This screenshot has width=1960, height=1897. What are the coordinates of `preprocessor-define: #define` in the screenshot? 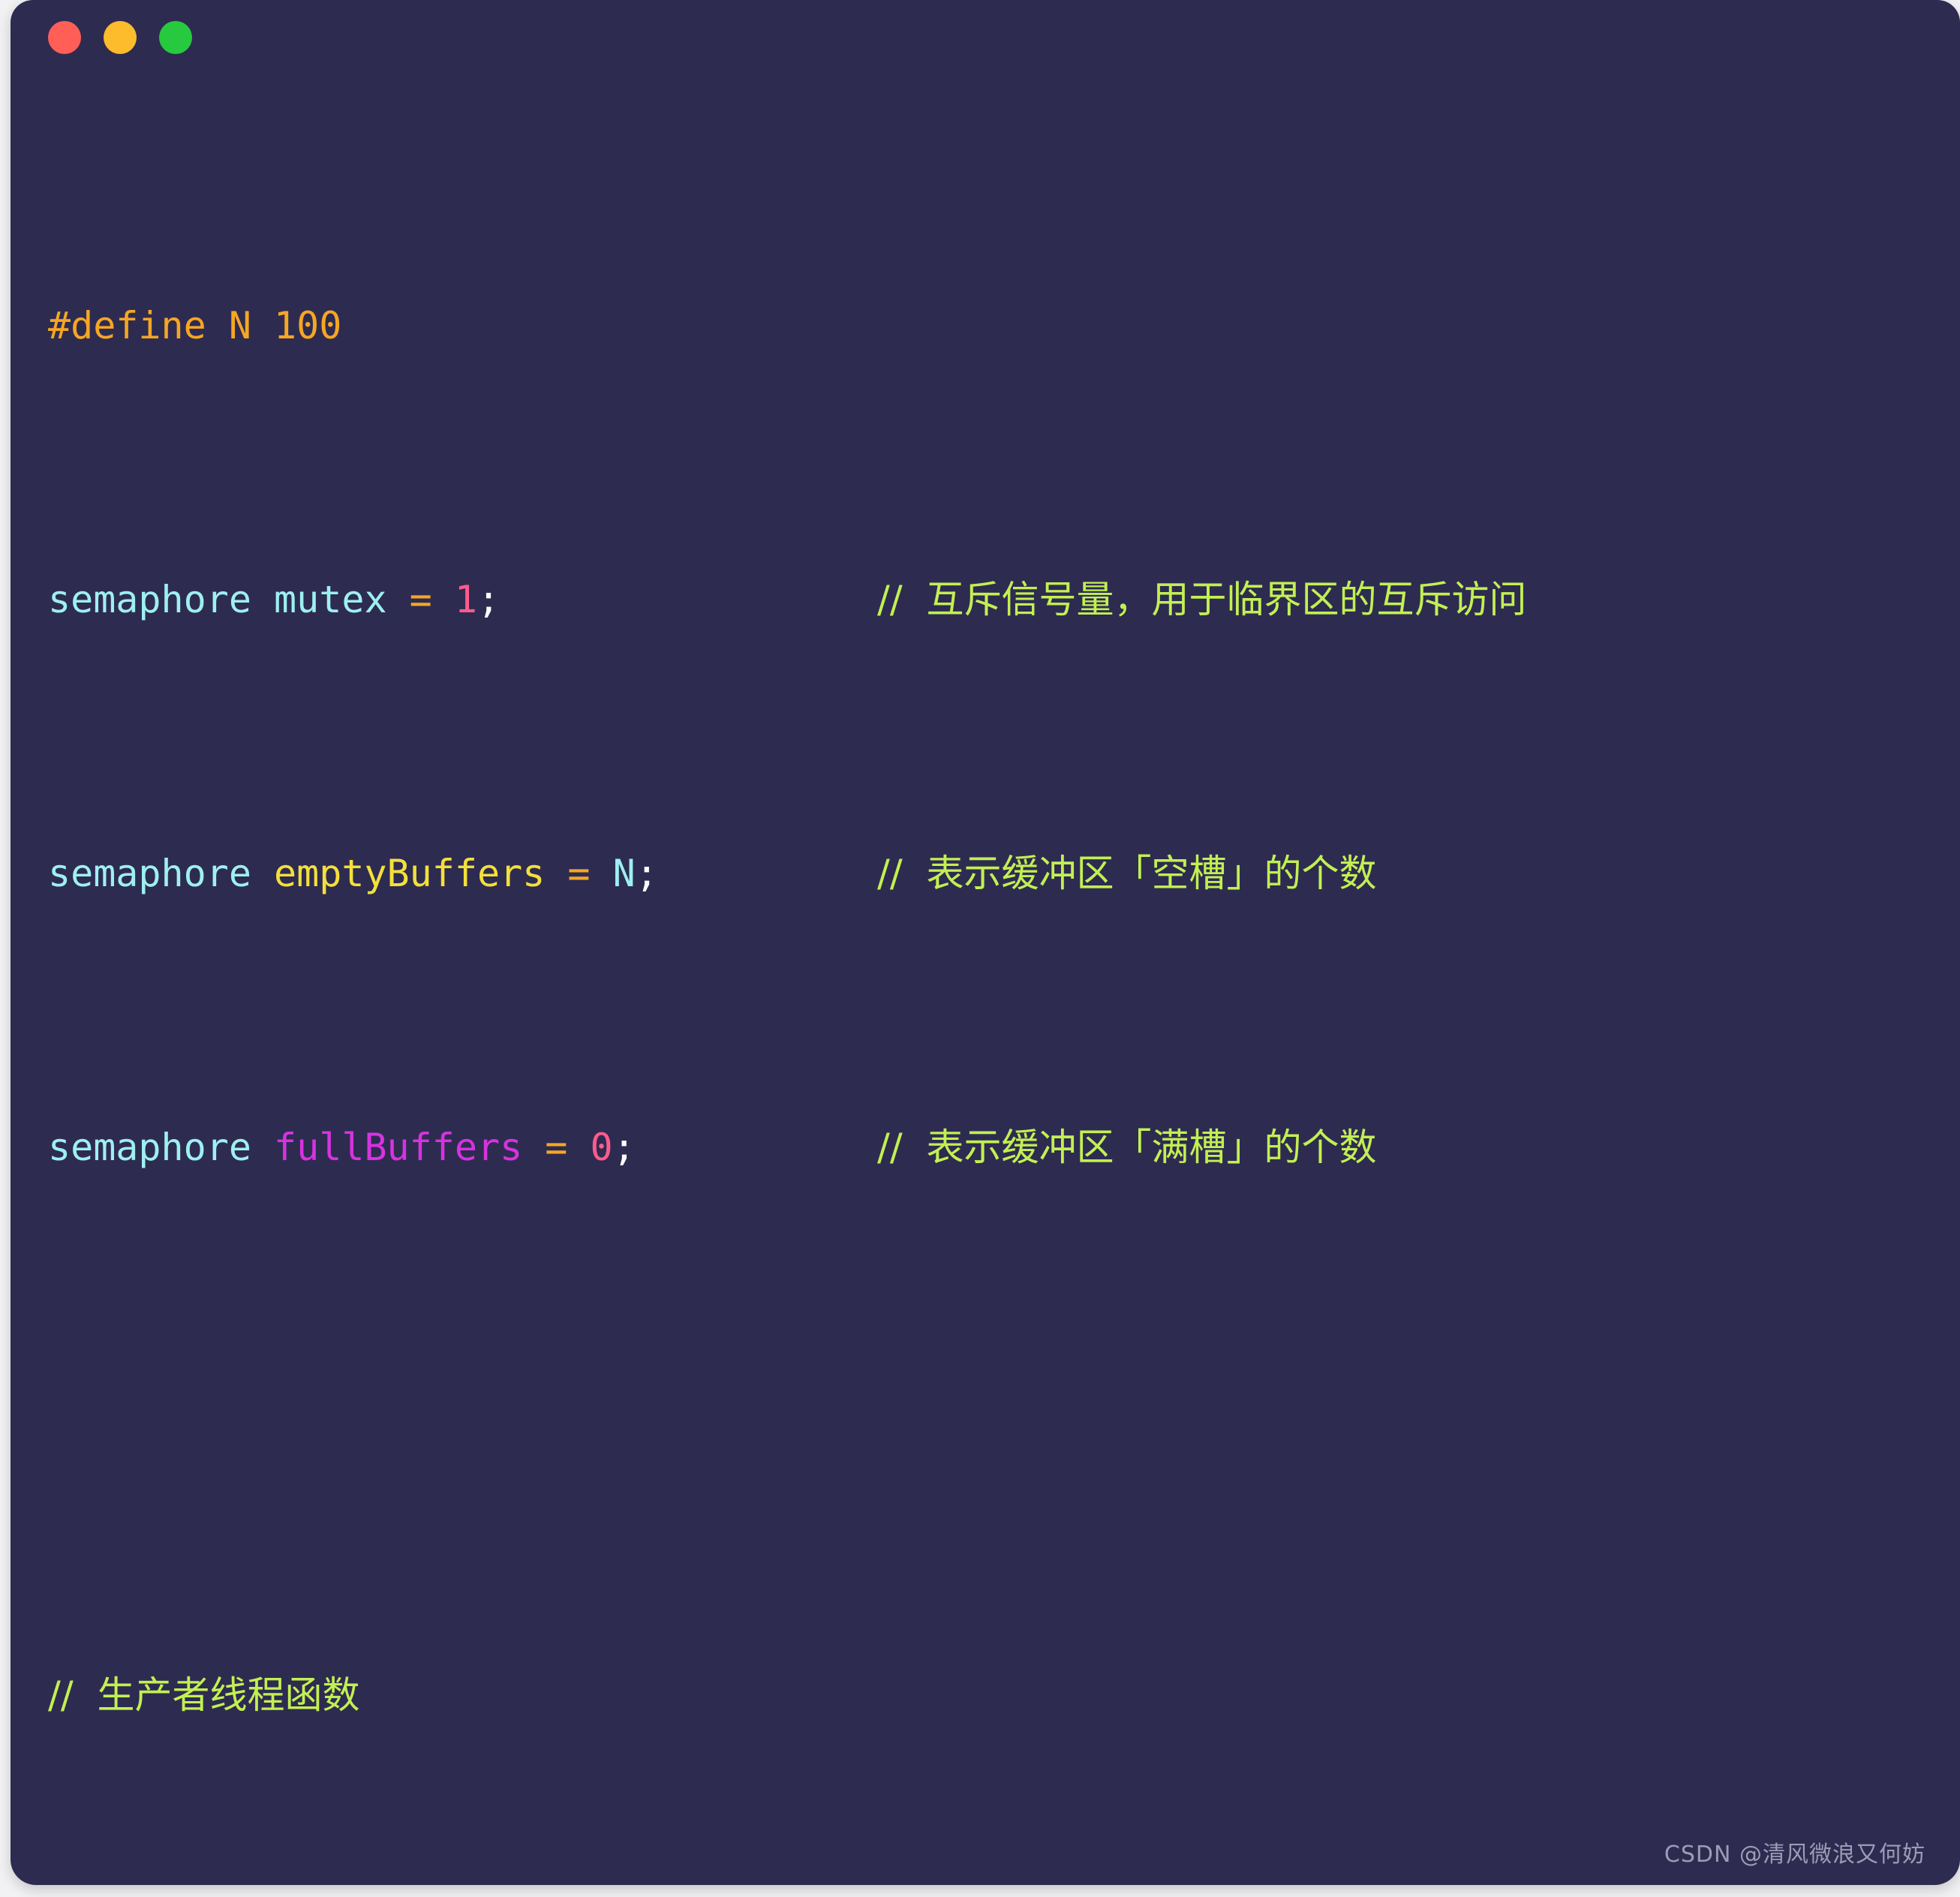 It's located at (127, 325).